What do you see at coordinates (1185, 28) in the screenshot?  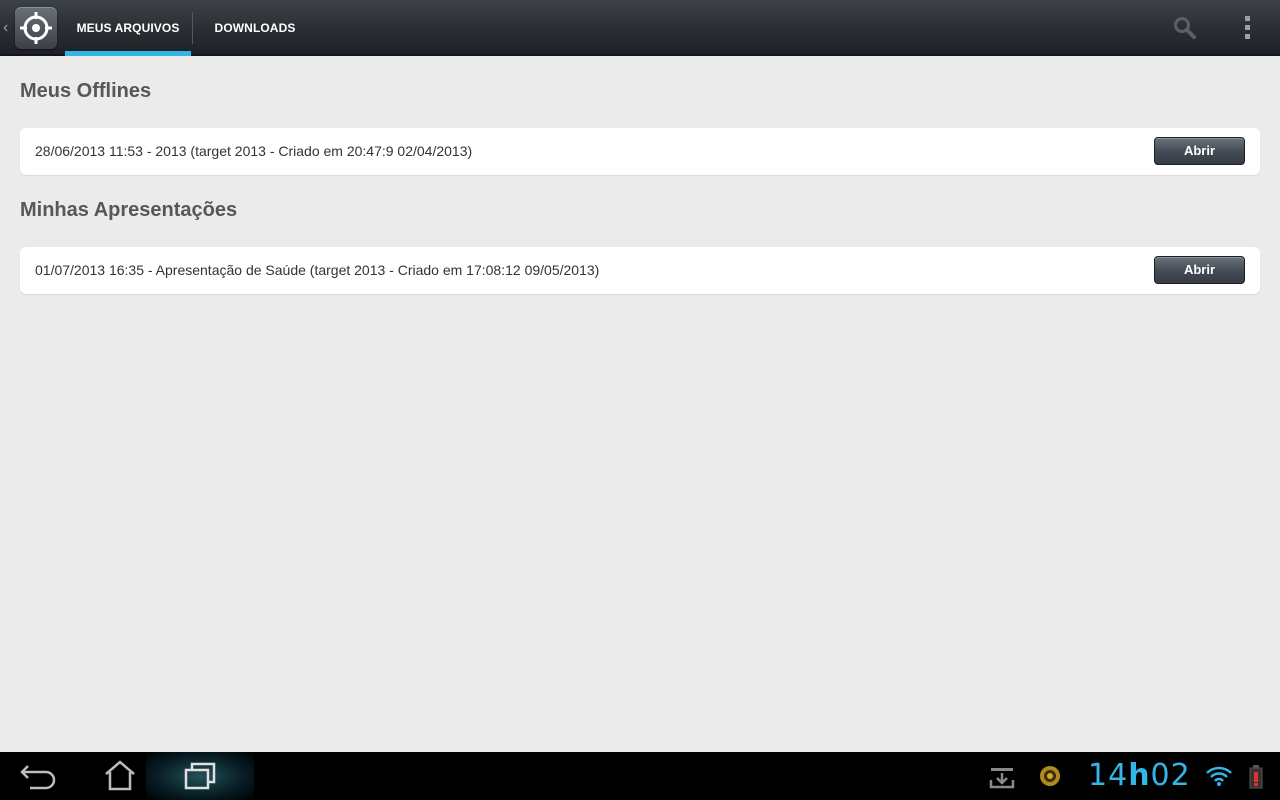 I see `search-icon` at bounding box center [1185, 28].